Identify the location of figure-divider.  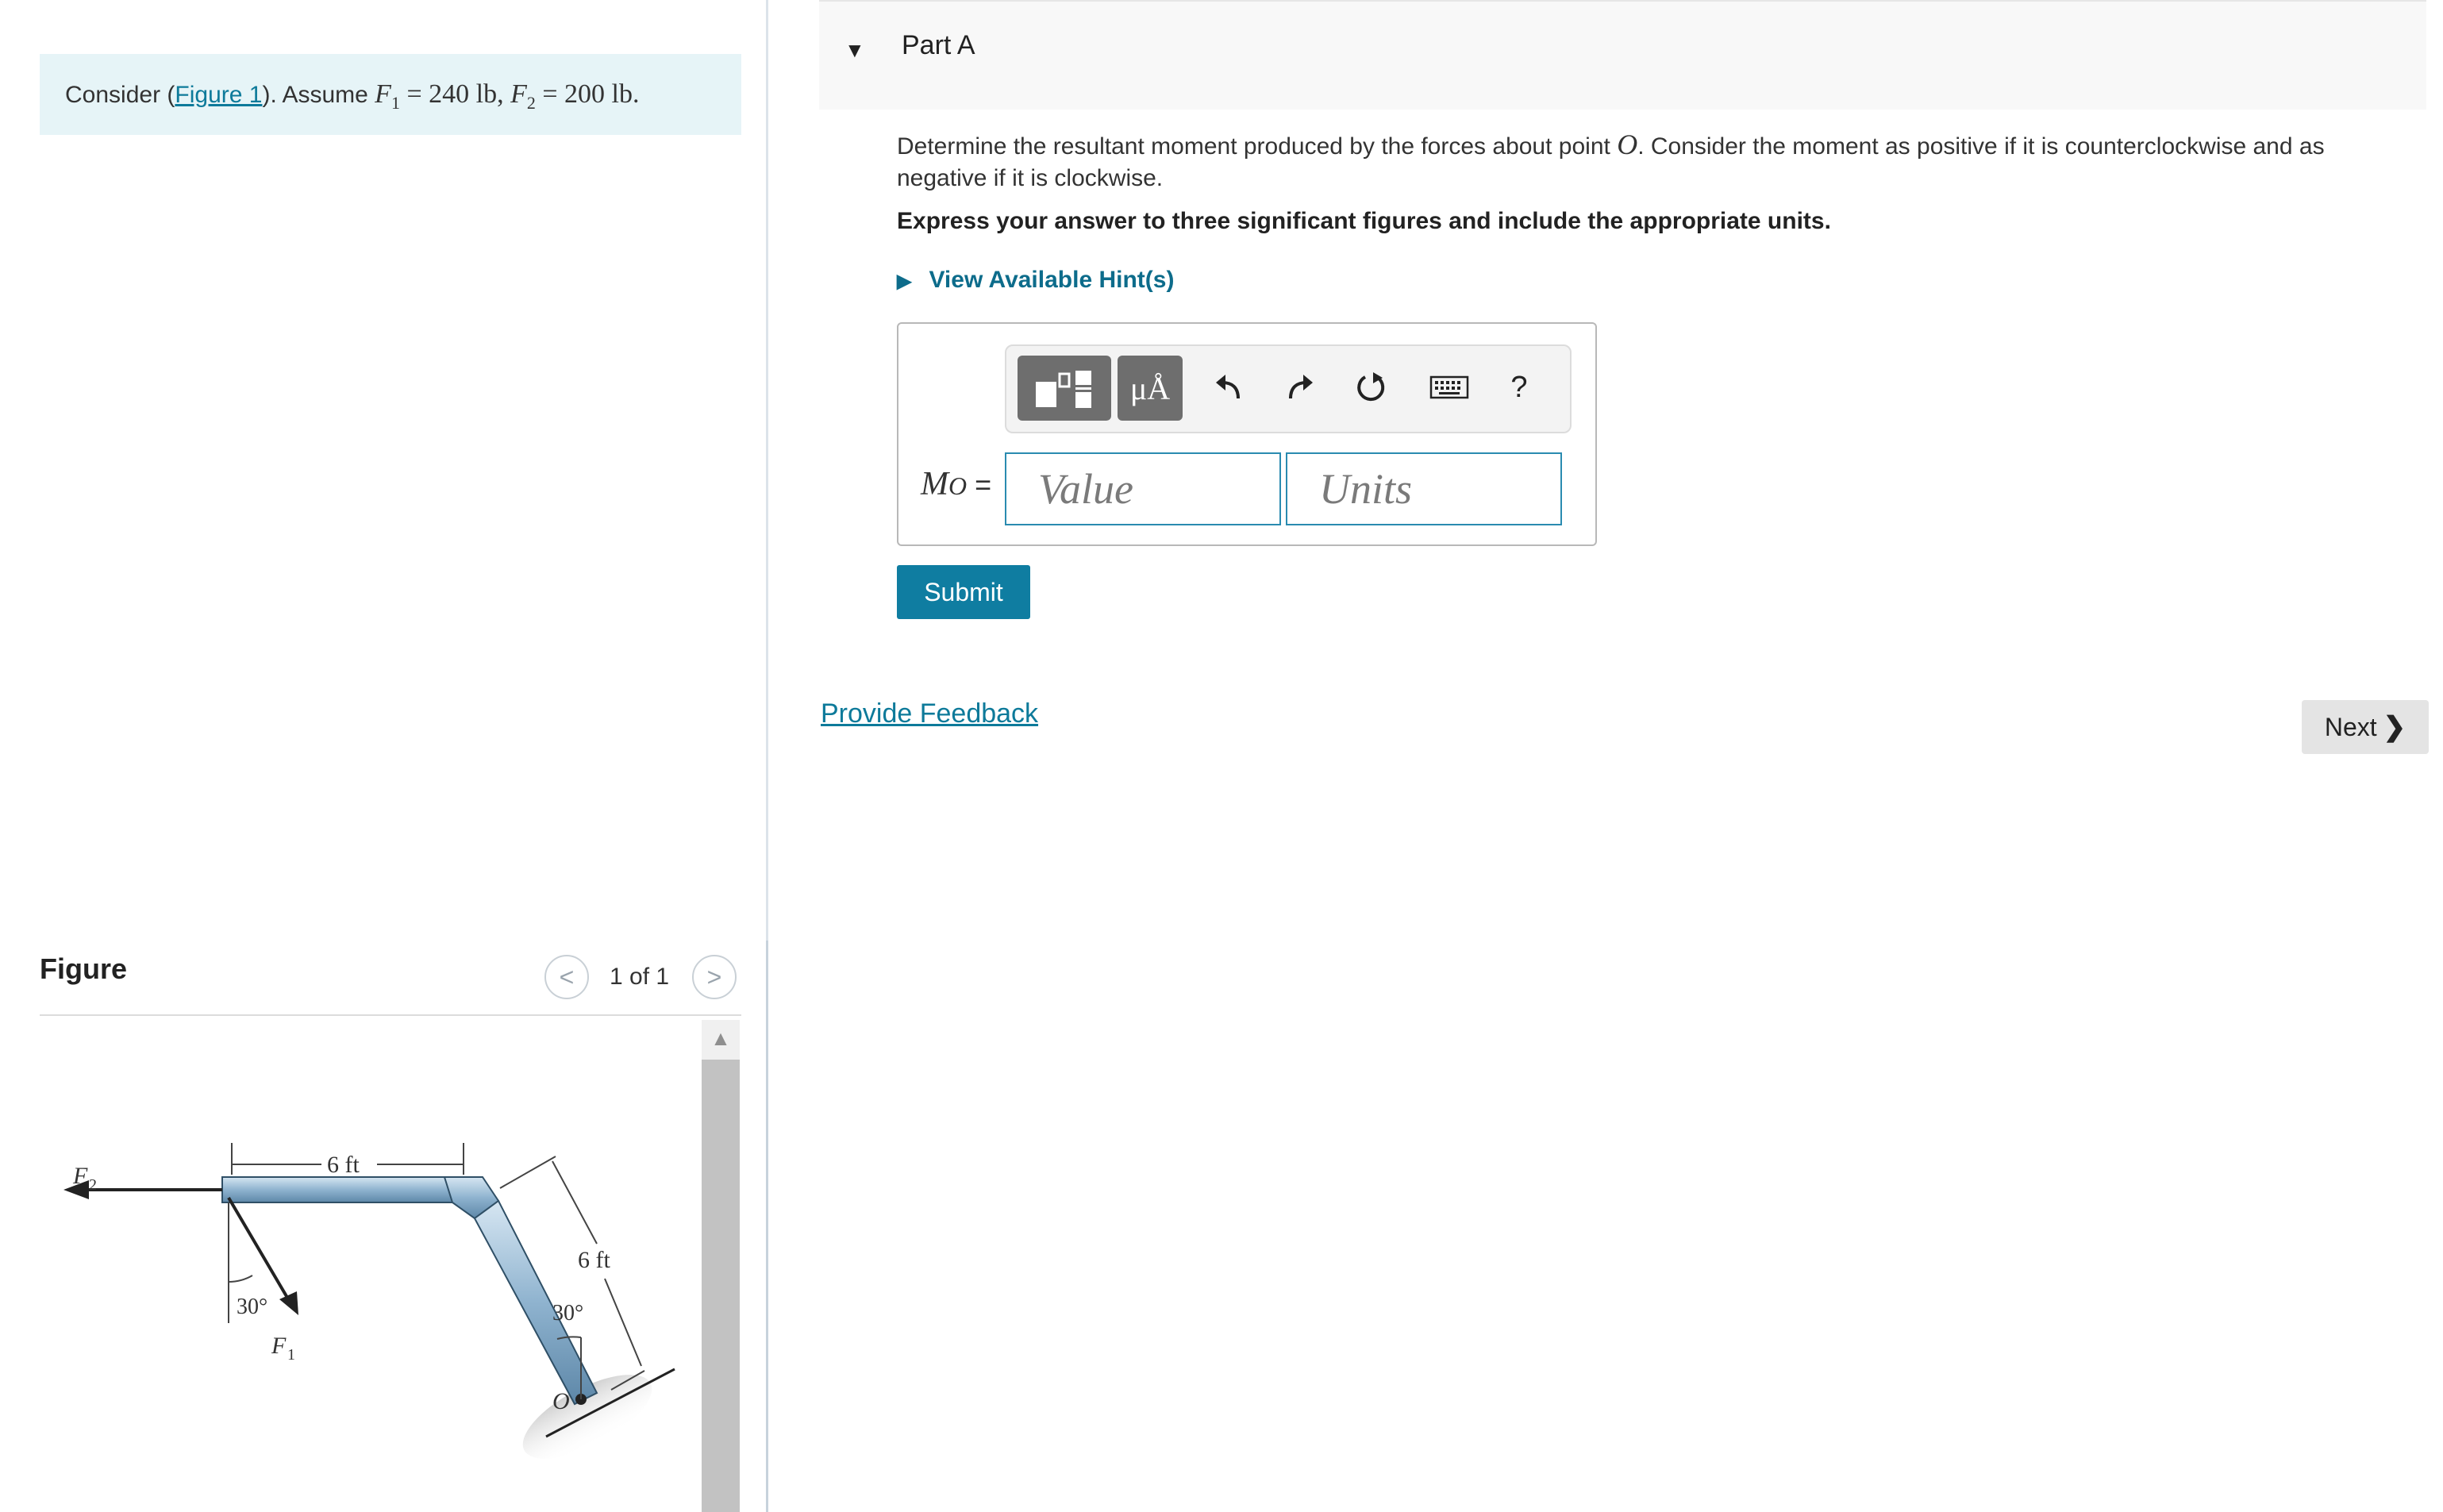
(390, 1015).